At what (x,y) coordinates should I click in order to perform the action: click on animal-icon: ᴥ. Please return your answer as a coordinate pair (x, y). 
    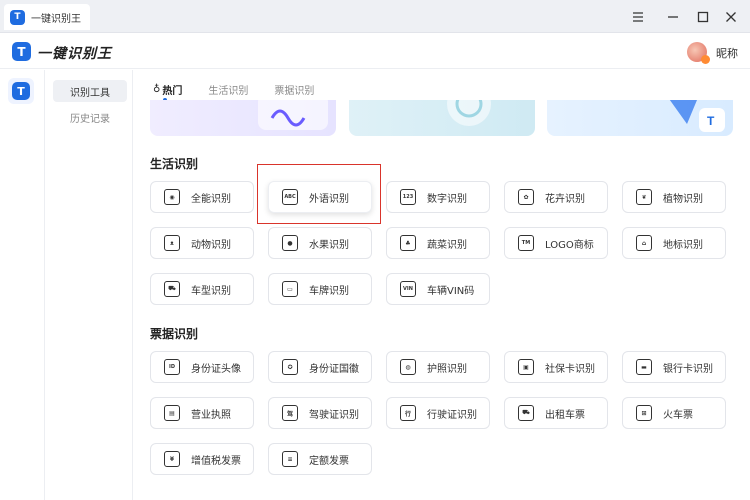
    Looking at the image, I should click on (172, 243).